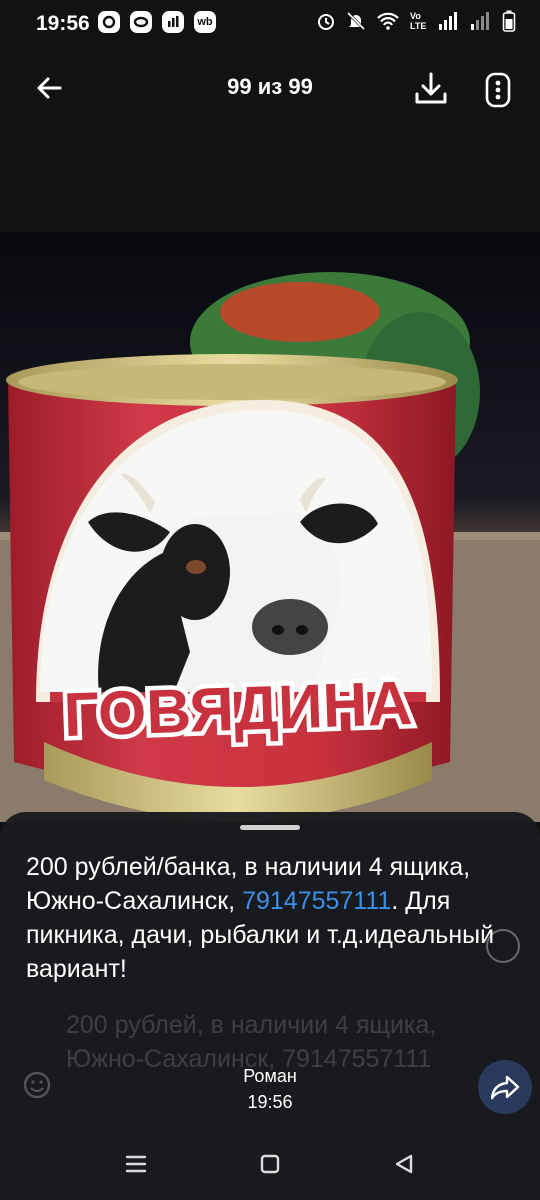 The height and width of the screenshot is (1200, 540). I want to click on phone-link: 79147557111, so click(316, 901).